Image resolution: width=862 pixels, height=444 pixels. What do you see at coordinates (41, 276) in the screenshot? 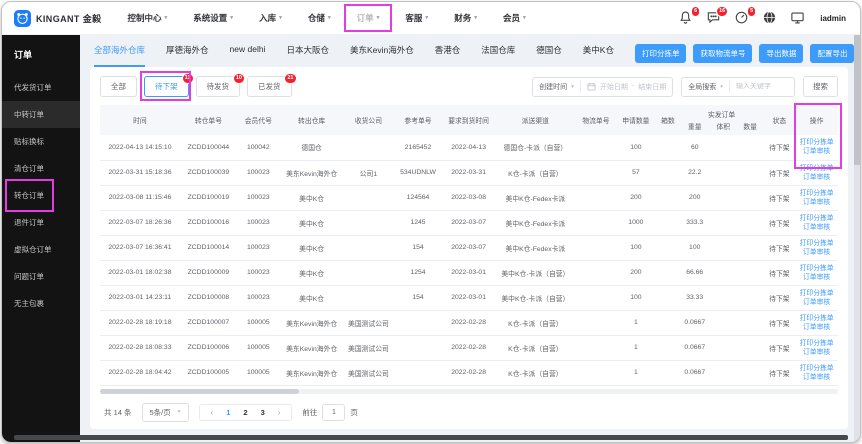
I see `sidebar-item-problem-orders: 问题订单` at bounding box center [41, 276].